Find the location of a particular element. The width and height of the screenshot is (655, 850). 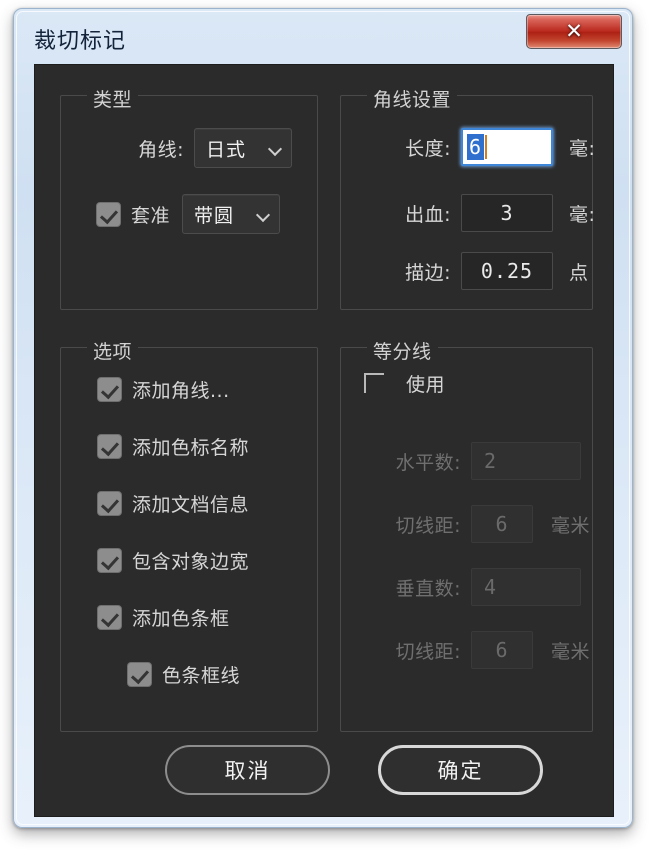

option-checkbox-add-doc-info is located at coordinates (109, 503).